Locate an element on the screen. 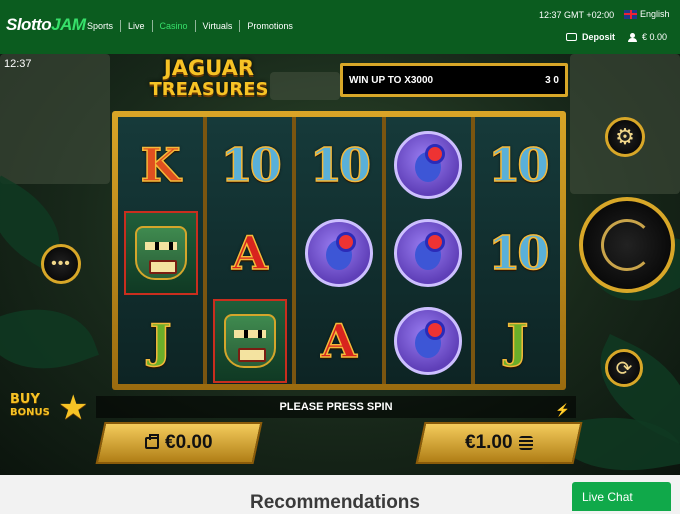 The image size is (680, 514). spin-icon is located at coordinates (627, 245).